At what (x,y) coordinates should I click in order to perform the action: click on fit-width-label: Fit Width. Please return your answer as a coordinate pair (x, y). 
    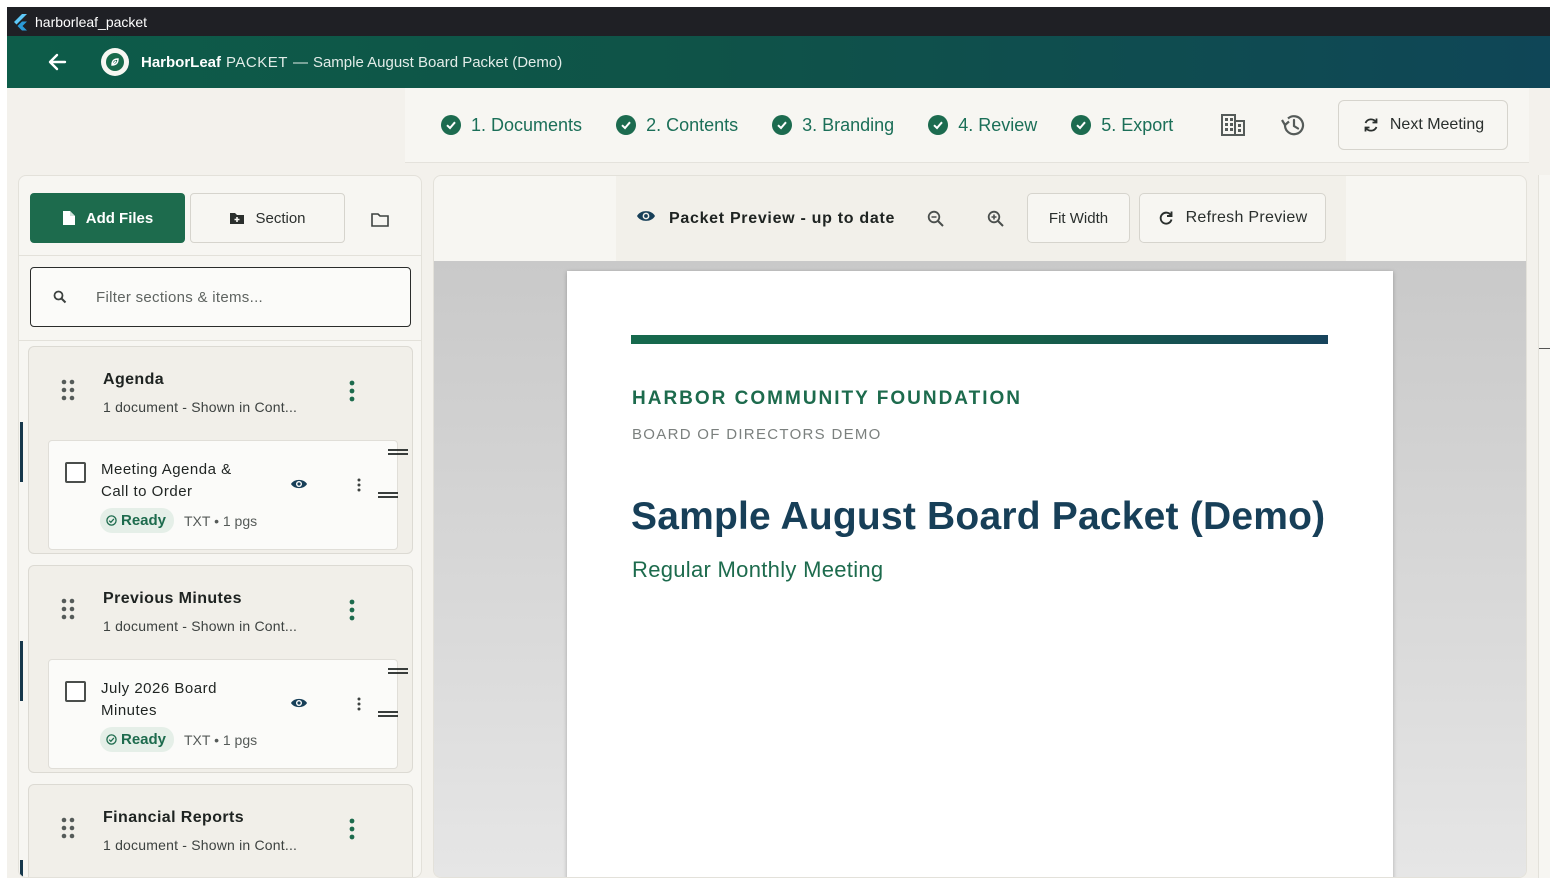
    Looking at the image, I should click on (1078, 218).